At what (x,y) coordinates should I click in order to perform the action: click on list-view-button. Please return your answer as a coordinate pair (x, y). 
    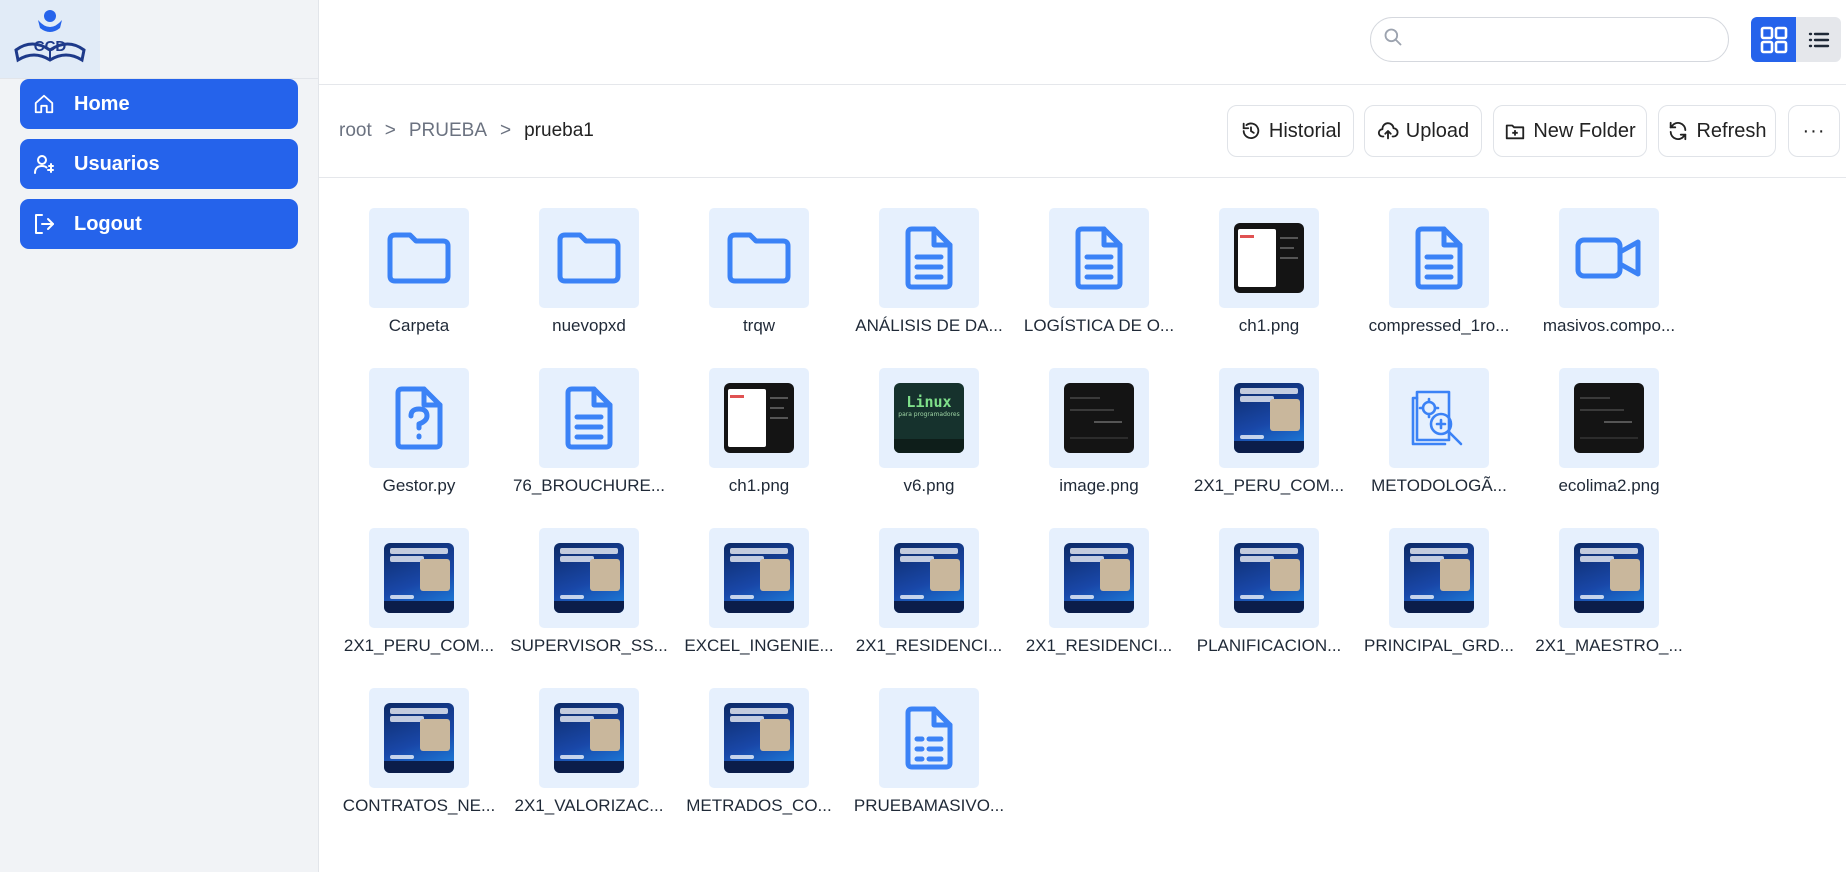
    Looking at the image, I should click on (1818, 39).